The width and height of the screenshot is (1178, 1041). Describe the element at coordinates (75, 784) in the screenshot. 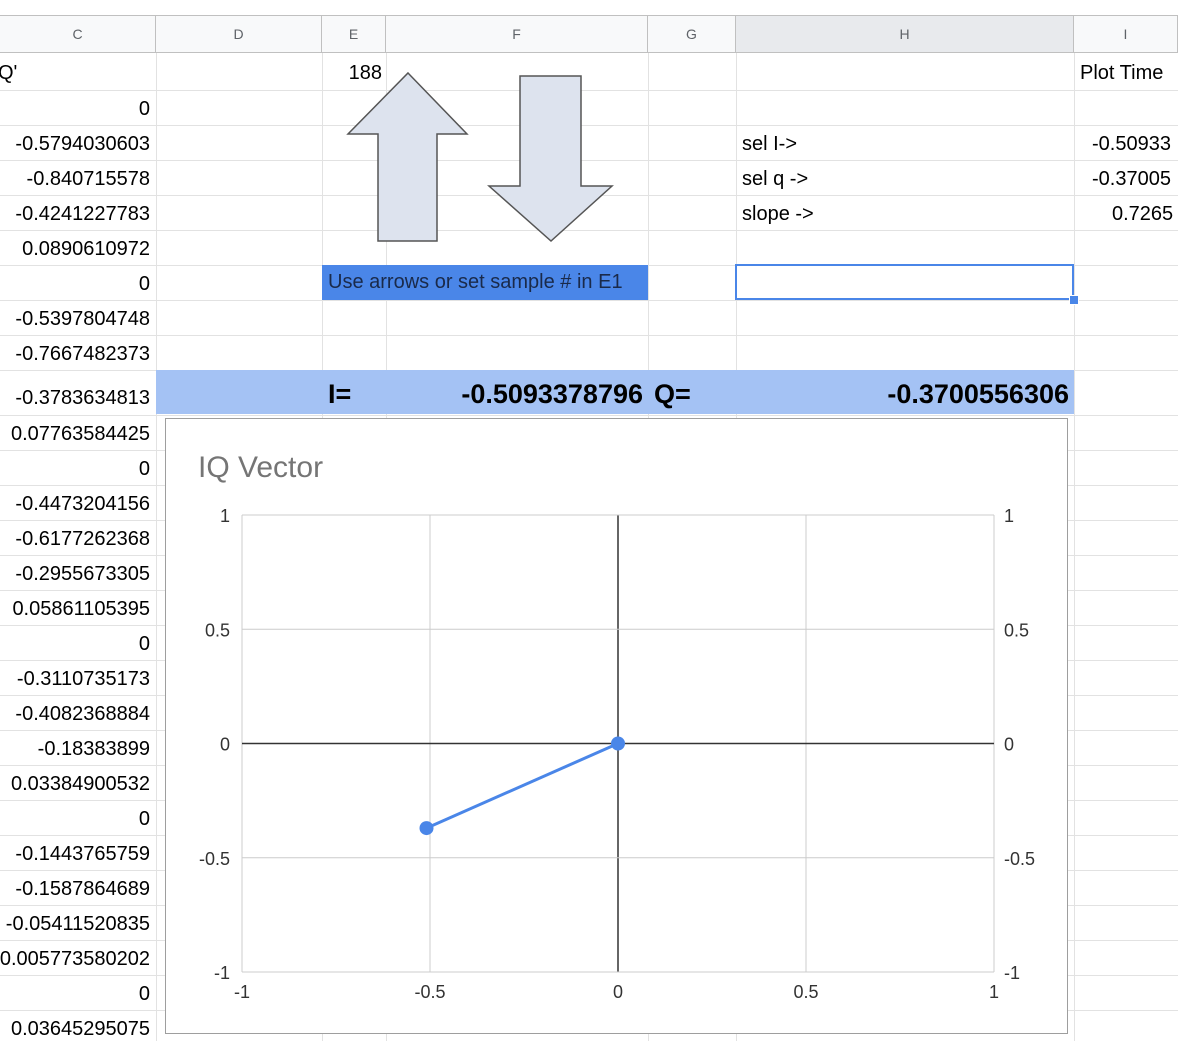

I see `cell-c-value: 0.03384900532` at that location.